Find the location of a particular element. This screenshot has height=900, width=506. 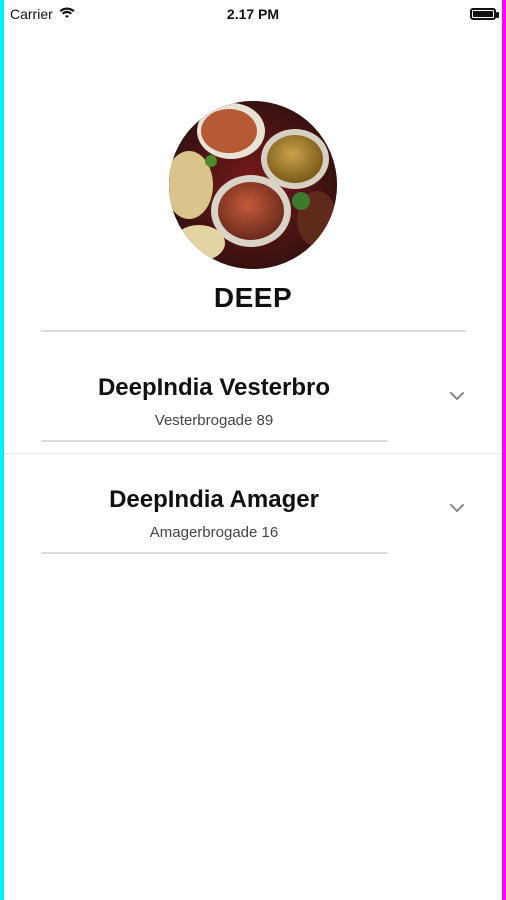

location-address: Amagerbrogade 16 is located at coordinates (214, 532).